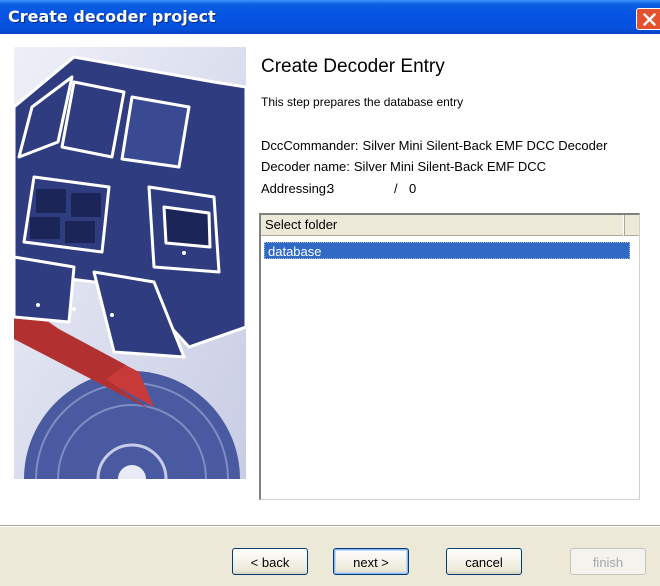 This screenshot has width=660, height=586. I want to click on title-bar: Create decoder project, so click(330, 17).